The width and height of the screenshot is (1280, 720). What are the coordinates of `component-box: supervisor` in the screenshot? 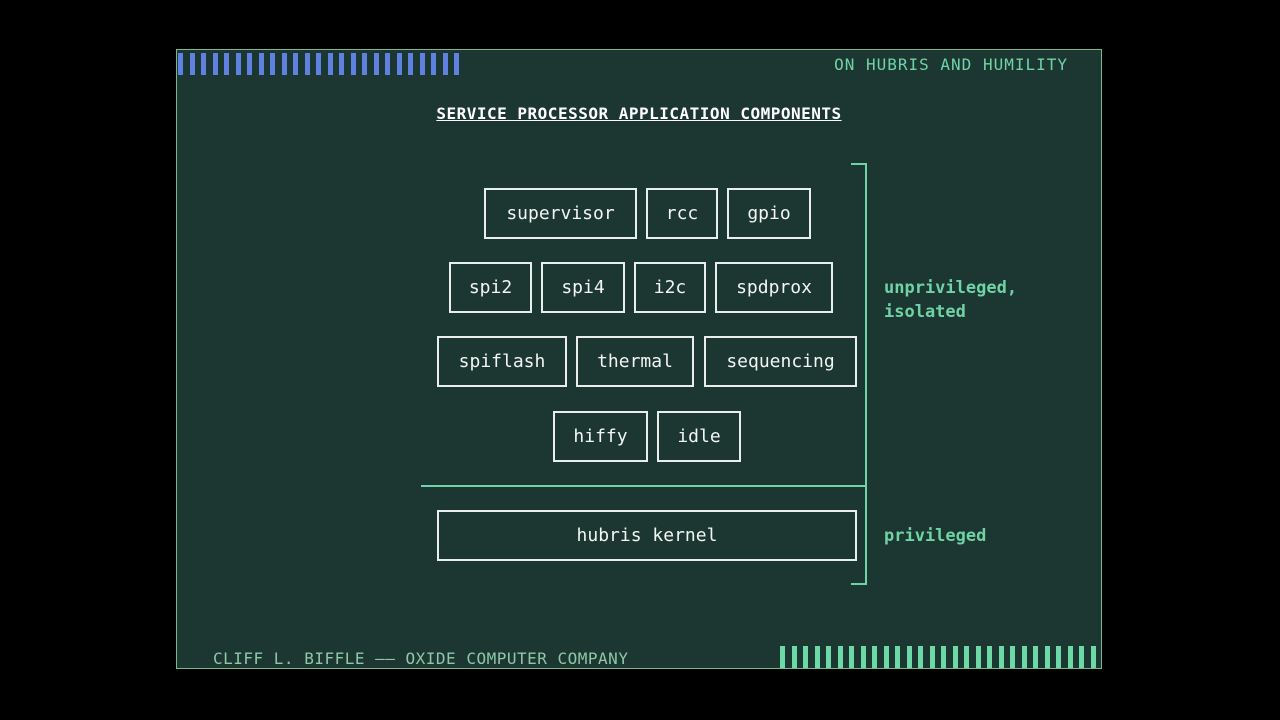 It's located at (560, 213).